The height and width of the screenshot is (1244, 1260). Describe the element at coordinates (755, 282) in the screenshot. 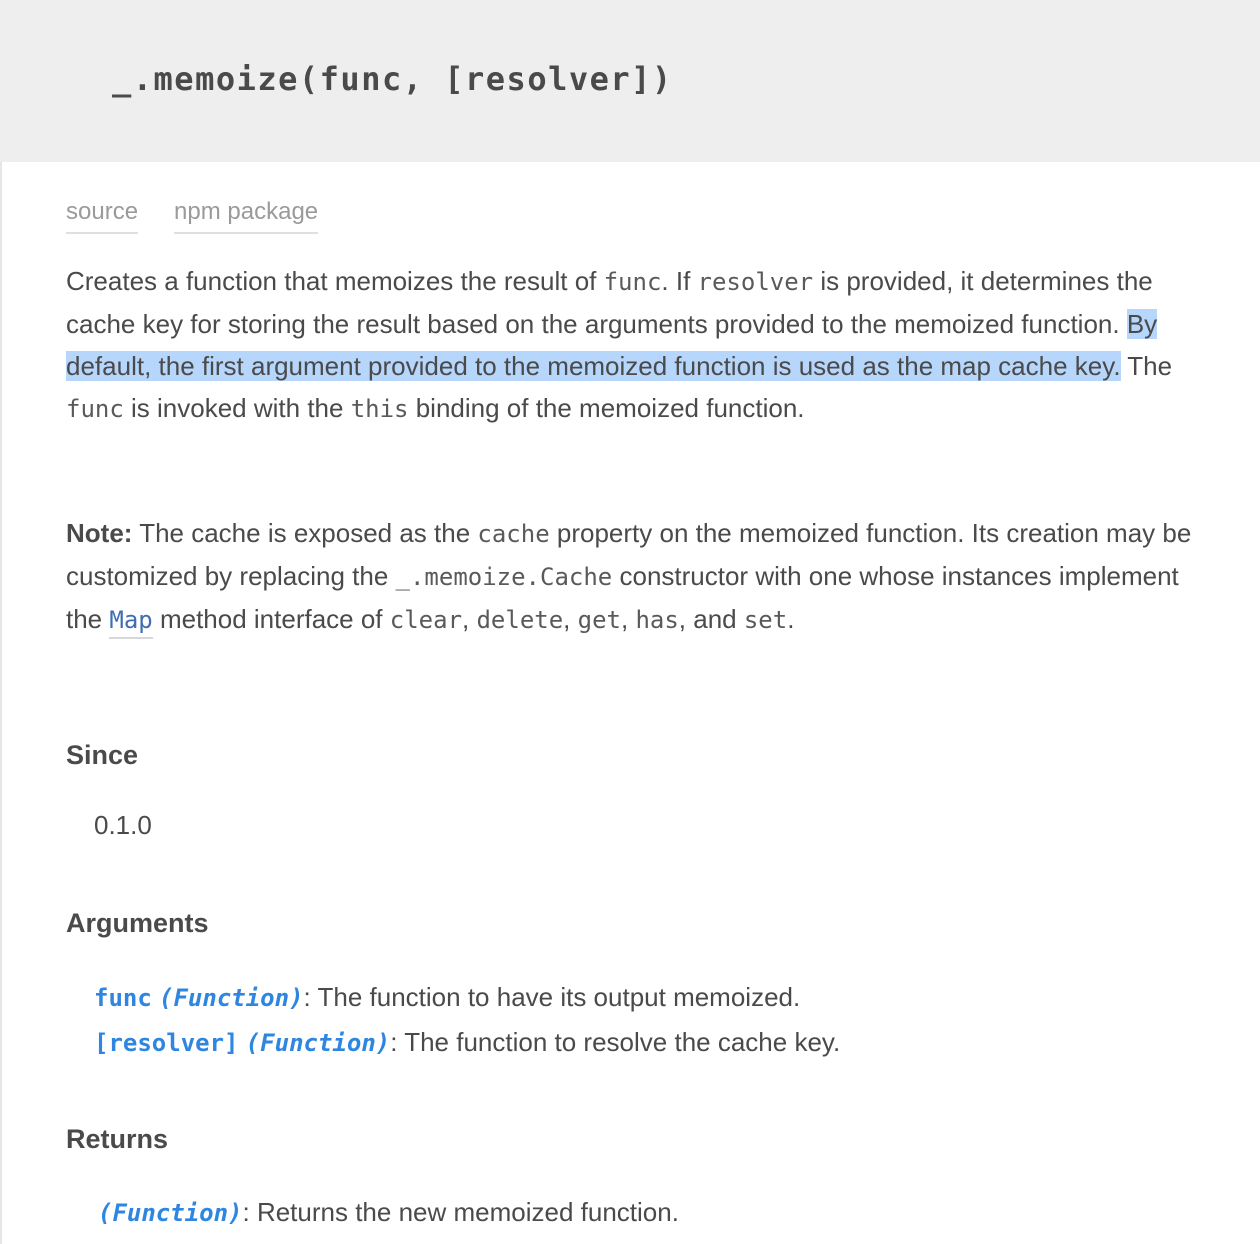

I see `code-resolver: resolver` at that location.